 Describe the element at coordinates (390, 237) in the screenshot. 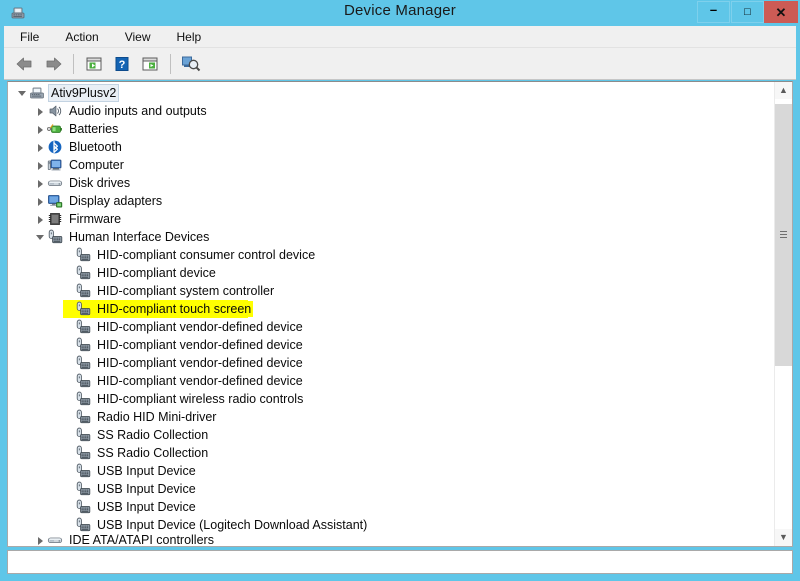

I see `tree-row: Human Interface Devices` at that location.